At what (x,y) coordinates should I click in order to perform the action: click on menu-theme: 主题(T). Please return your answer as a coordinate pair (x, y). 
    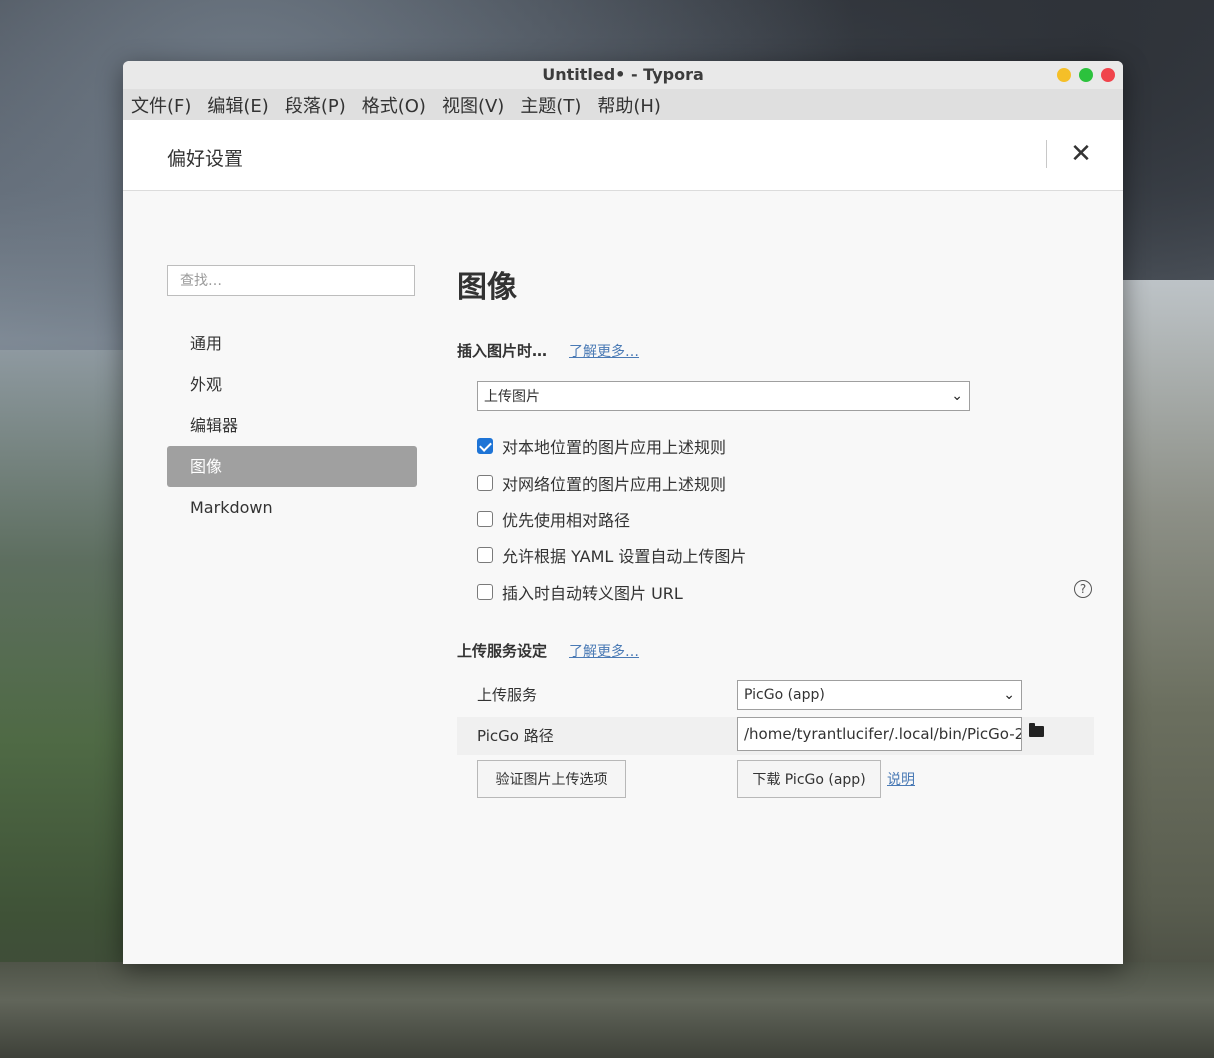
    Looking at the image, I should click on (550, 105).